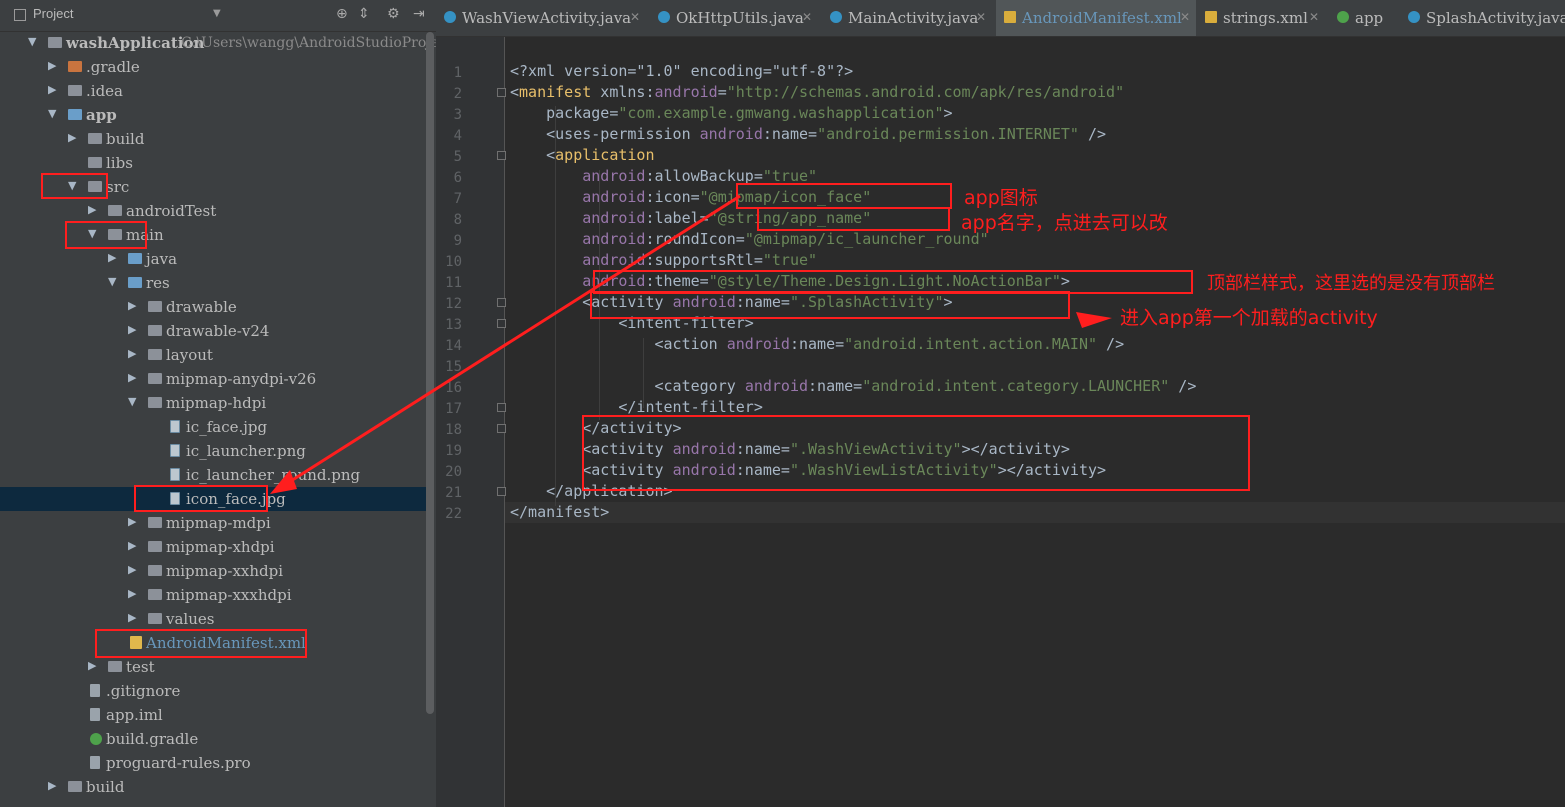  I want to click on arrow-icon-to-file, so click(511, 341).